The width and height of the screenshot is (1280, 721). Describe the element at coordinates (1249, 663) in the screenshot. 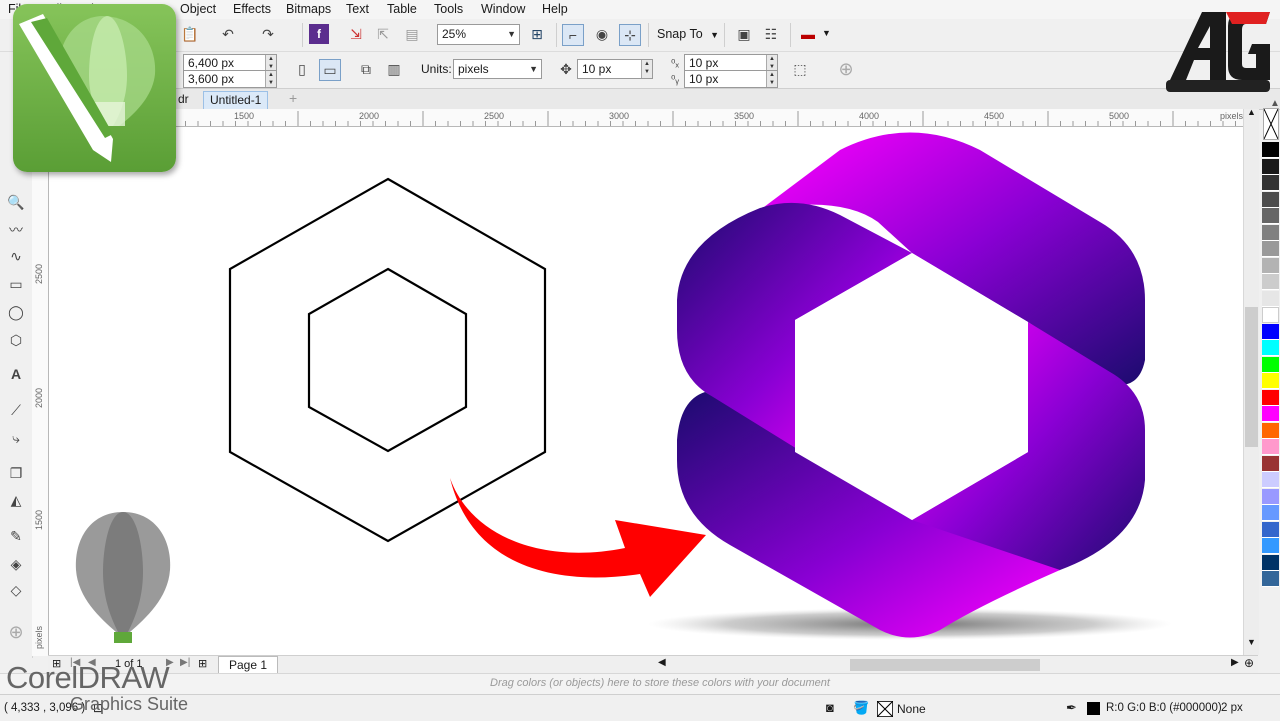

I see `zoom-navigator-icon: ⊕` at that location.